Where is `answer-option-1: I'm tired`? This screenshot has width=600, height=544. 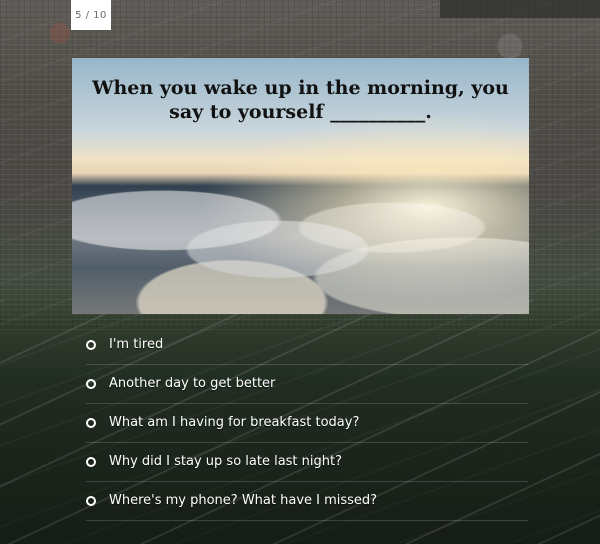 answer-option-1: I'm tired is located at coordinates (307, 345).